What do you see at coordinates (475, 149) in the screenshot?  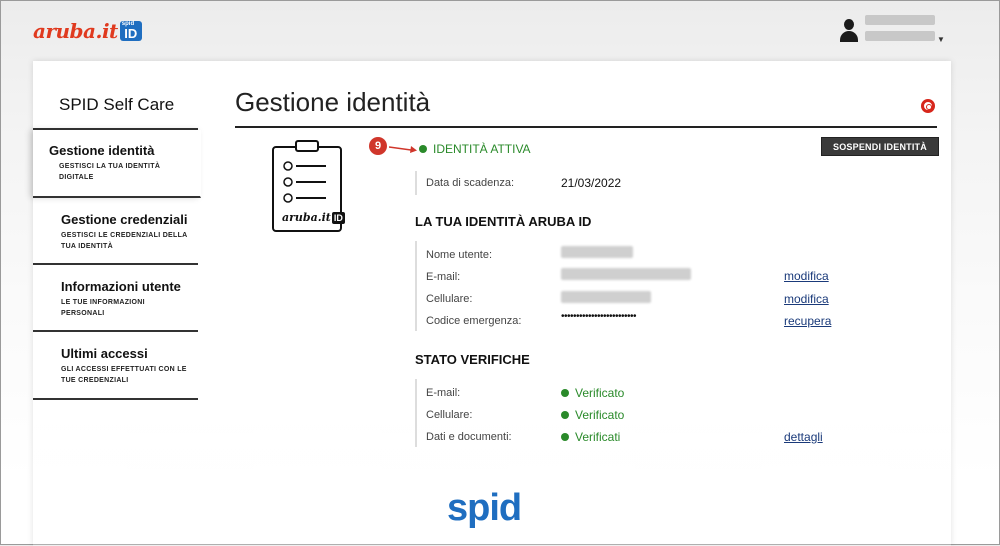 I see `identity-status: IDENTITÀ ATTIVA` at bounding box center [475, 149].